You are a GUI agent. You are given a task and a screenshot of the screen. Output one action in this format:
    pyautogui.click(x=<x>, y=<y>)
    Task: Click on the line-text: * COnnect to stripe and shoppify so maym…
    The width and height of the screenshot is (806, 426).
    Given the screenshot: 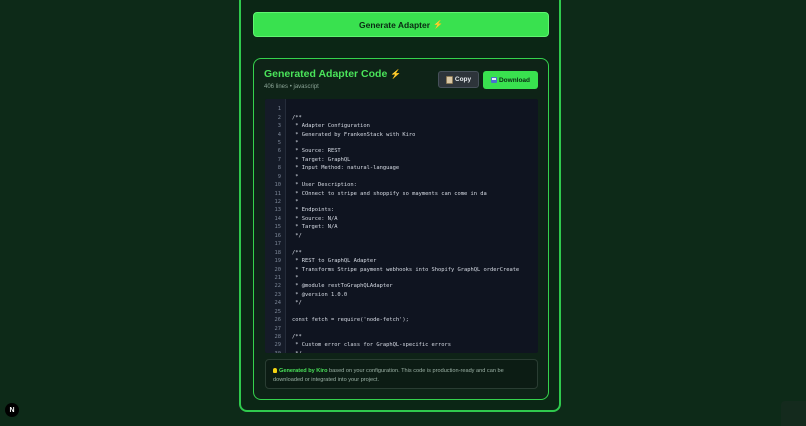 What is the action you would take?
    pyautogui.click(x=389, y=193)
    